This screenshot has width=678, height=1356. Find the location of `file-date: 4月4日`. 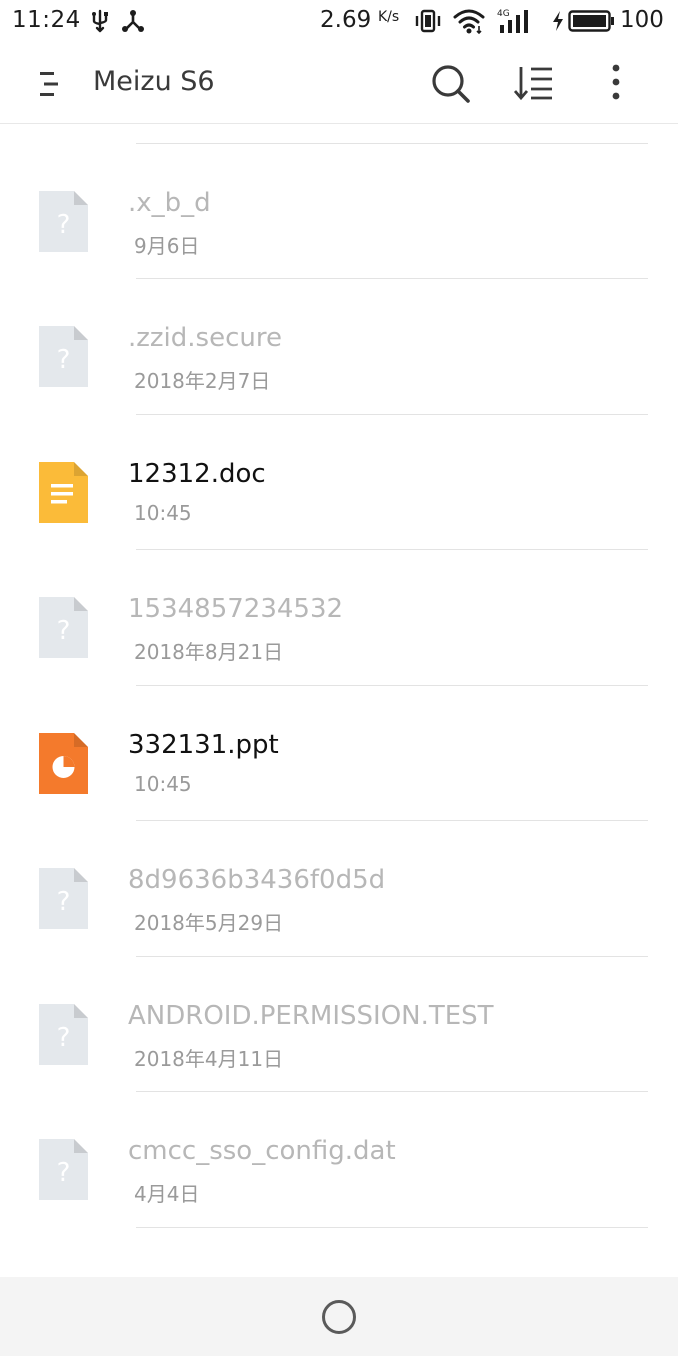

file-date: 4月4日 is located at coordinates (167, 1194).